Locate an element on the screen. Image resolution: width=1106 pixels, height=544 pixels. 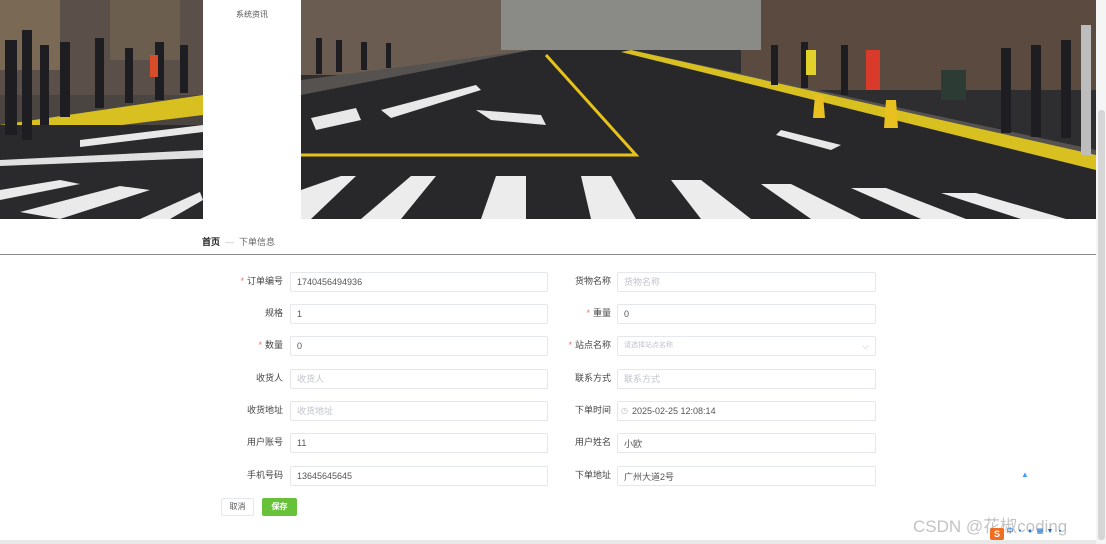
microphone-icon: ♦ is located at coordinates (1030, 532).